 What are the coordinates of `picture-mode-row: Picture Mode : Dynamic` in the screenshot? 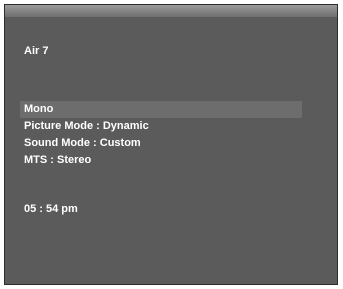 It's located at (86, 126).